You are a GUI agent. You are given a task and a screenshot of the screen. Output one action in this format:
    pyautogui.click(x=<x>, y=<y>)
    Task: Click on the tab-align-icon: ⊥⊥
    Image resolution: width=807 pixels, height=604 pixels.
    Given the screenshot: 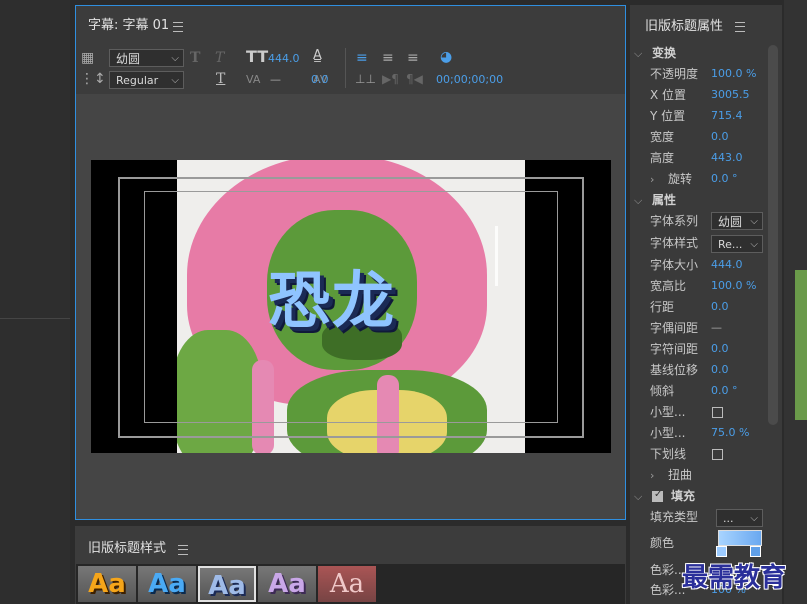 What is the action you would take?
    pyautogui.click(x=365, y=79)
    